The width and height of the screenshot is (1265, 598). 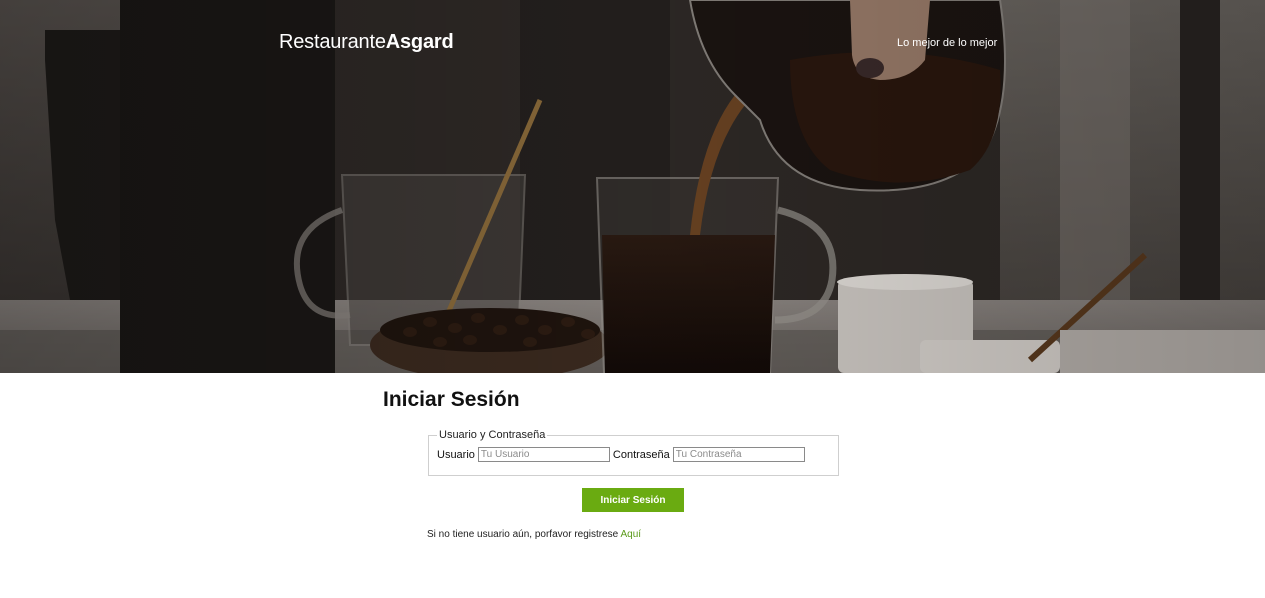 I want to click on username-label: Usuario, so click(x=456, y=454).